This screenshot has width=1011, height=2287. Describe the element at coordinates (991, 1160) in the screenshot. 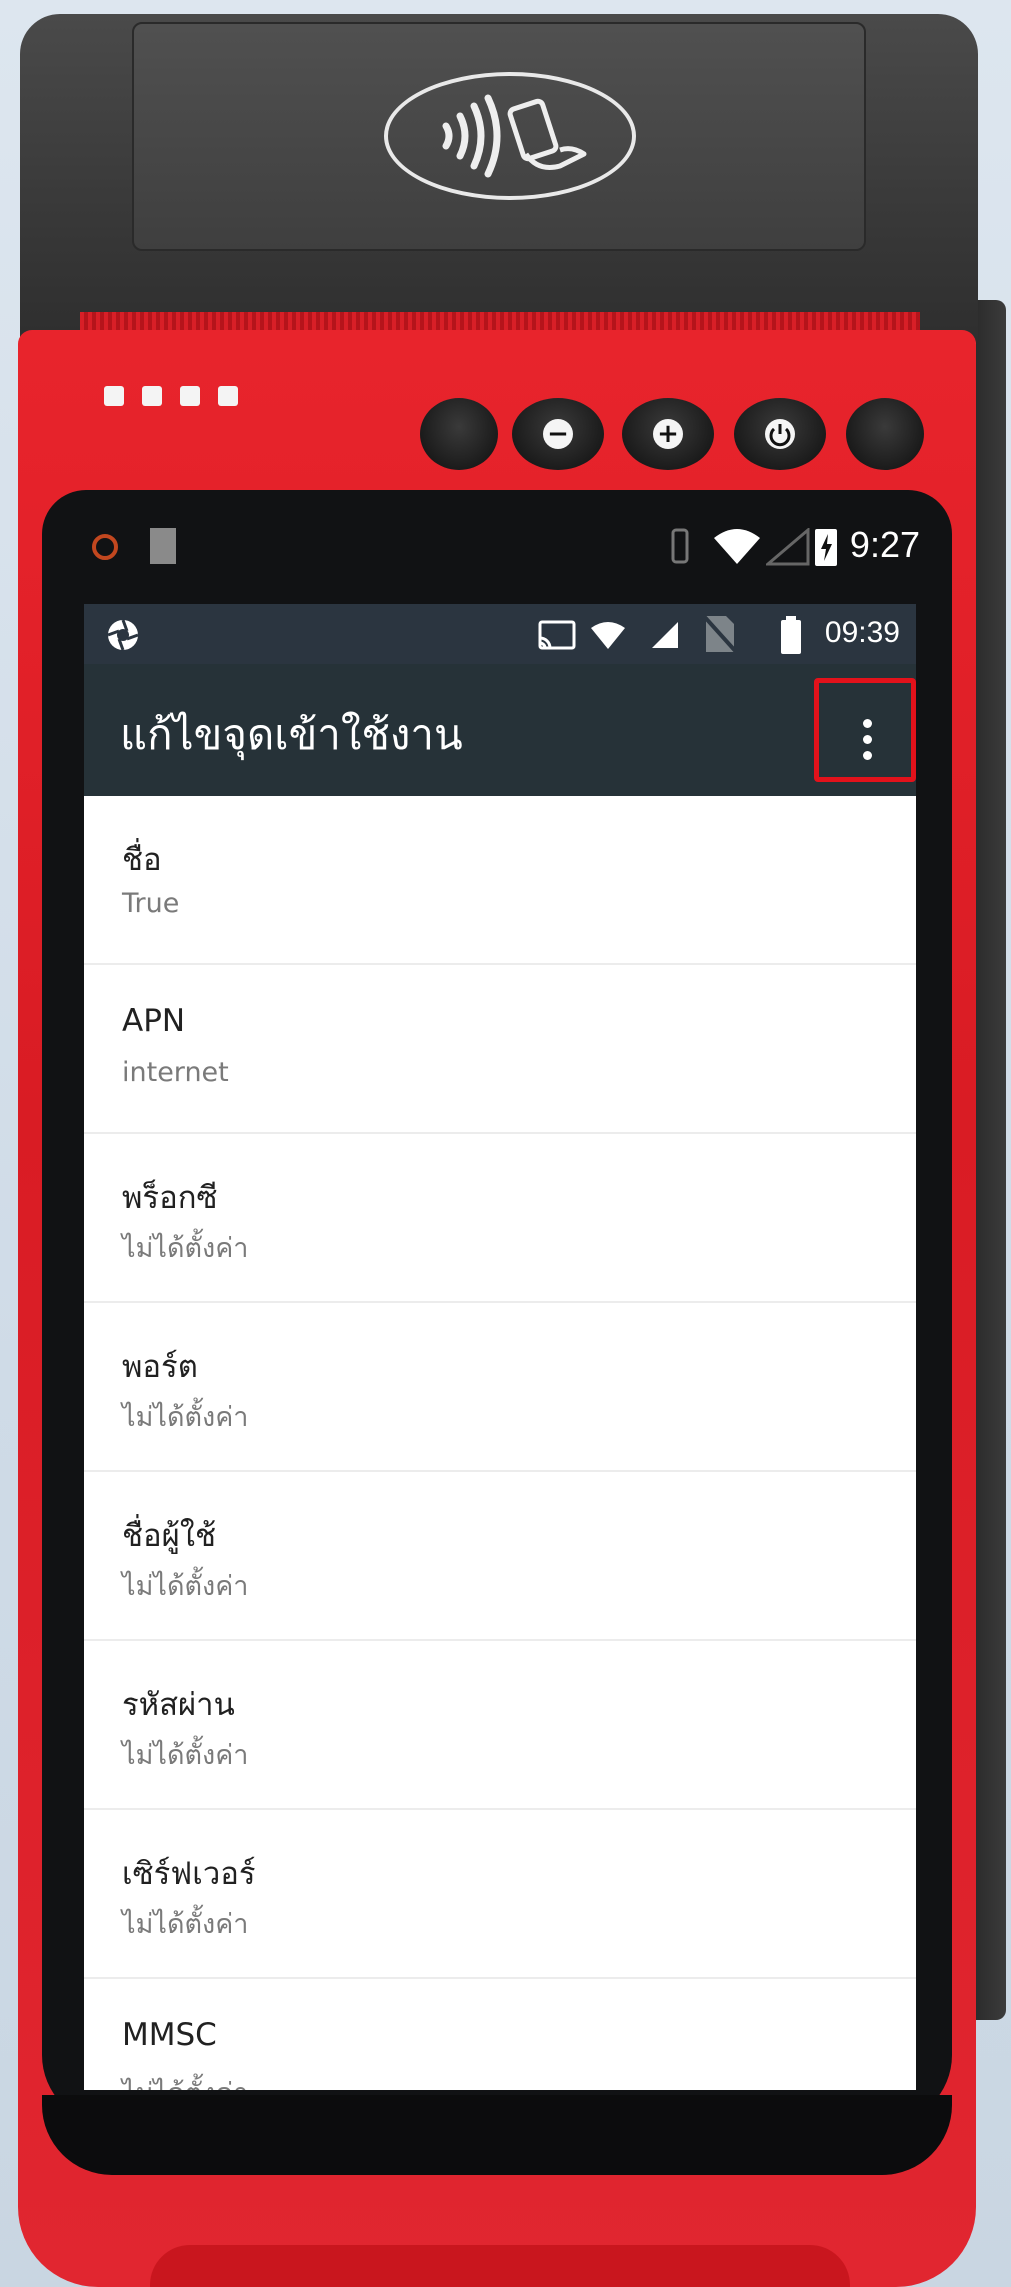

I see `device-side-rail` at that location.